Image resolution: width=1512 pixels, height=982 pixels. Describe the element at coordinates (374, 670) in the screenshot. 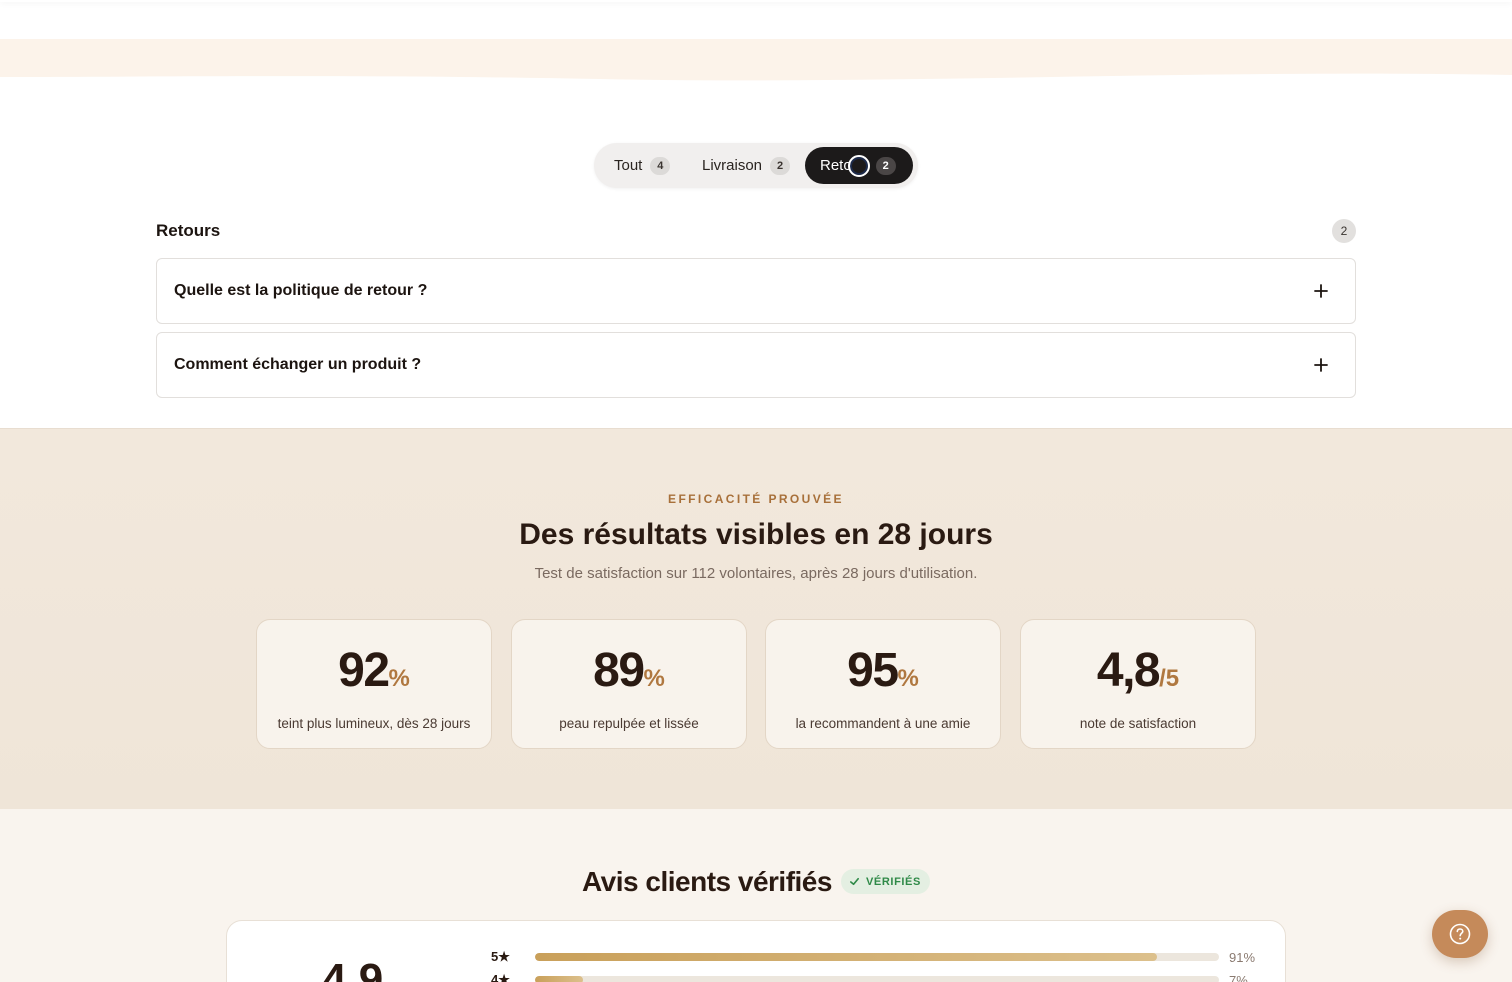

I see `stat-value: 92%` at that location.